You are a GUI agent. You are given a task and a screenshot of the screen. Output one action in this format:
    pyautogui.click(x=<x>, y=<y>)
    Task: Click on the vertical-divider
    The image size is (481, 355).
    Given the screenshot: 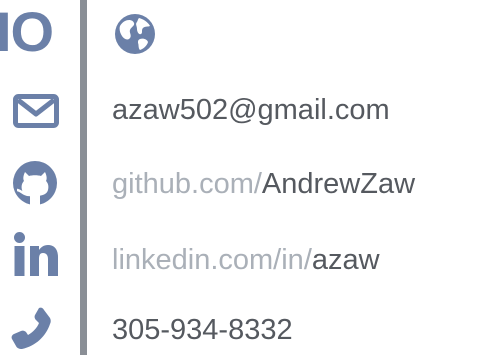 What is the action you would take?
    pyautogui.click(x=83, y=177)
    